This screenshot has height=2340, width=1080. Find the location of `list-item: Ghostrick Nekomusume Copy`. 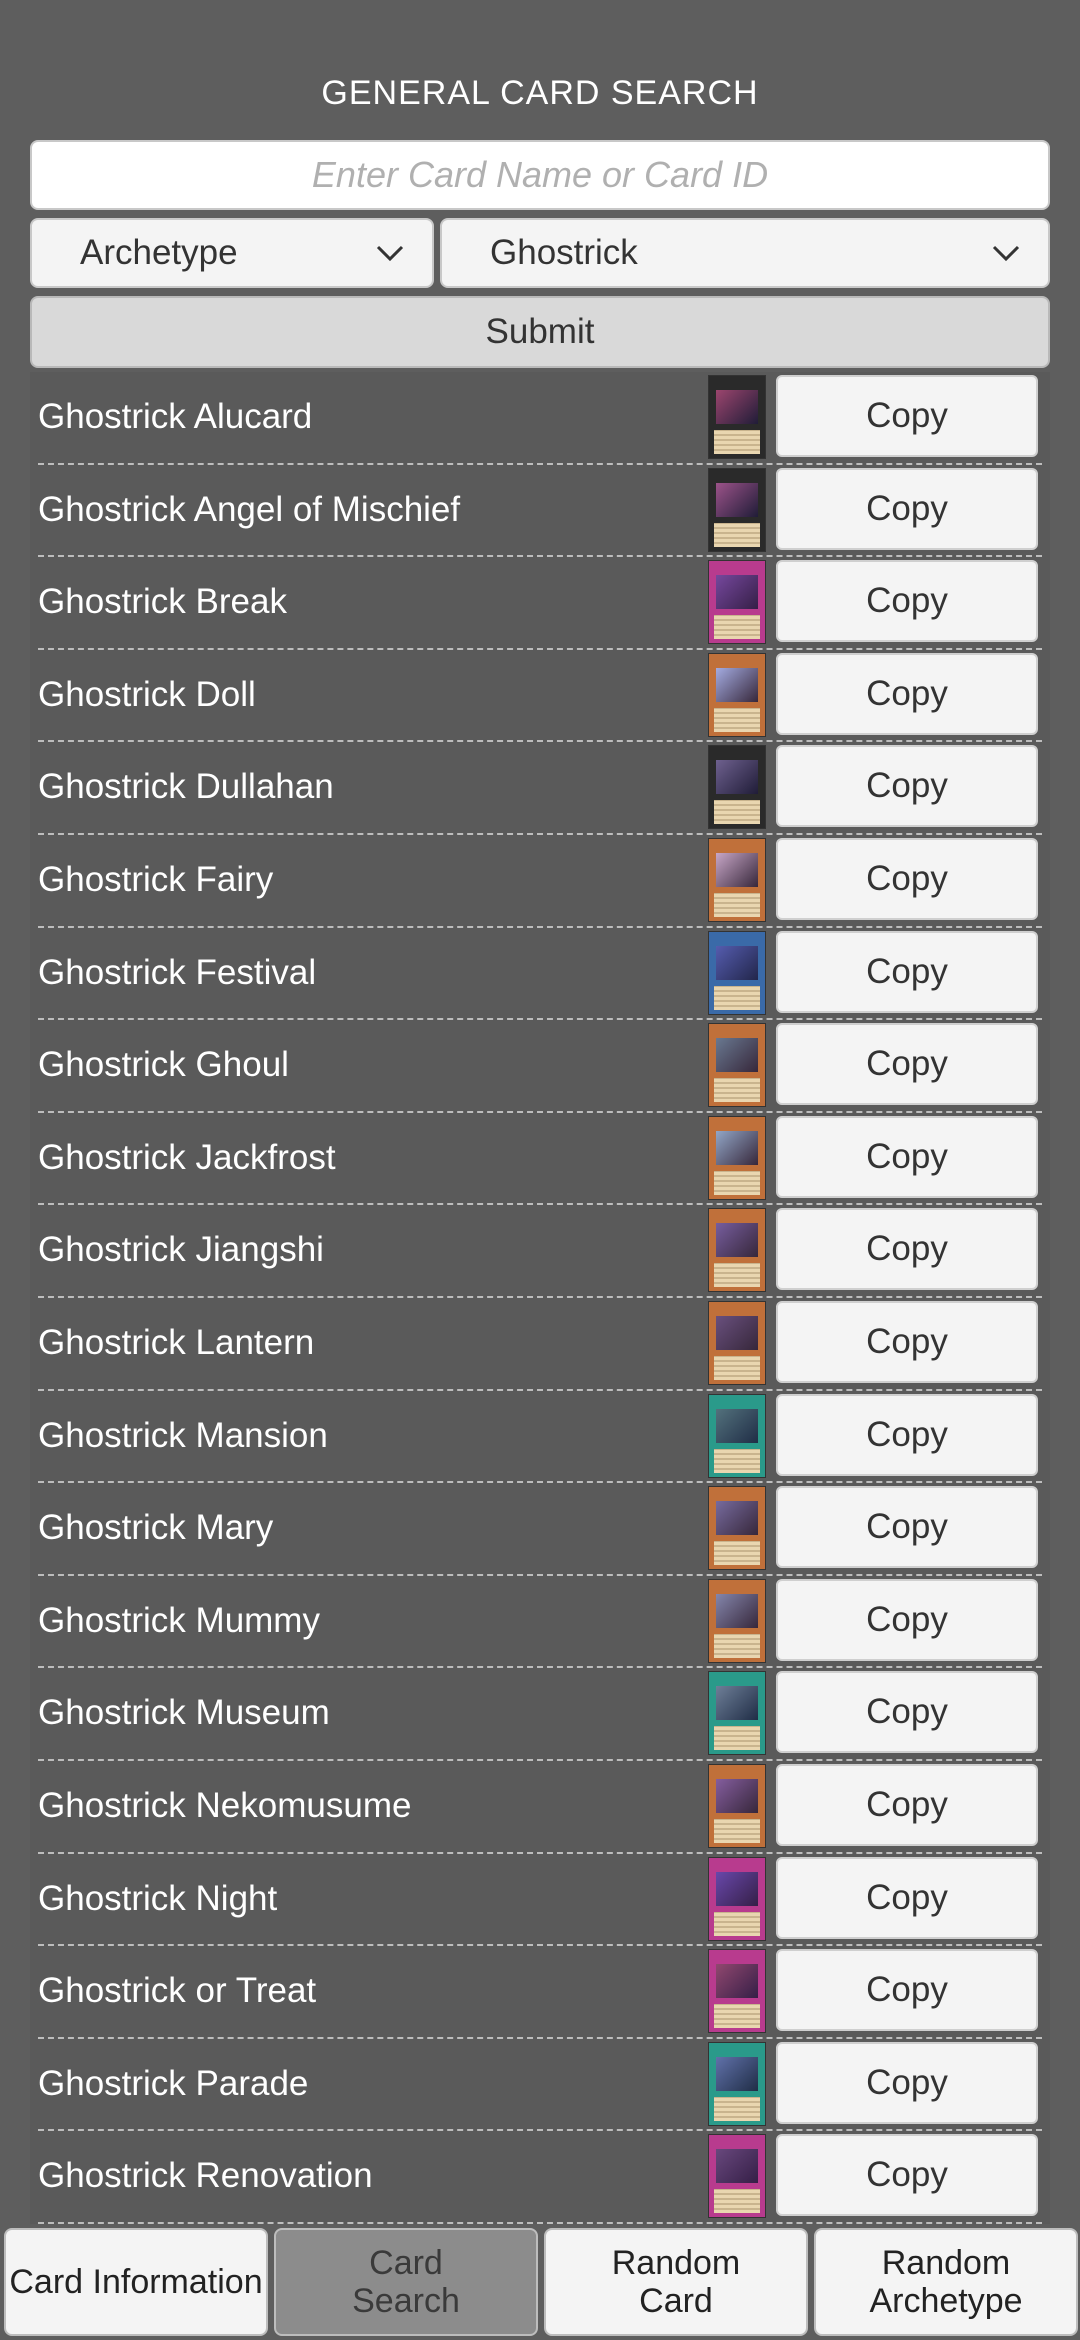

list-item: Ghostrick Nekomusume Copy is located at coordinates (540, 1807).